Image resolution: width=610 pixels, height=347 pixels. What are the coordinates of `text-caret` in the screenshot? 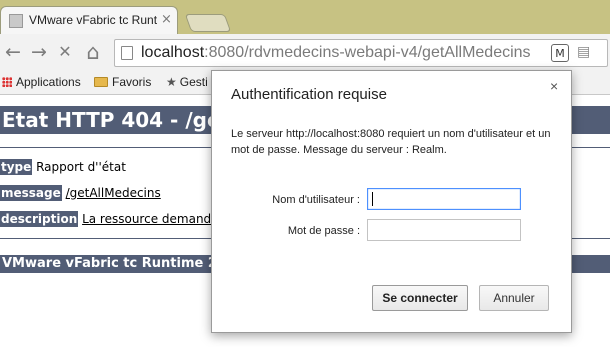 It's located at (372, 199).